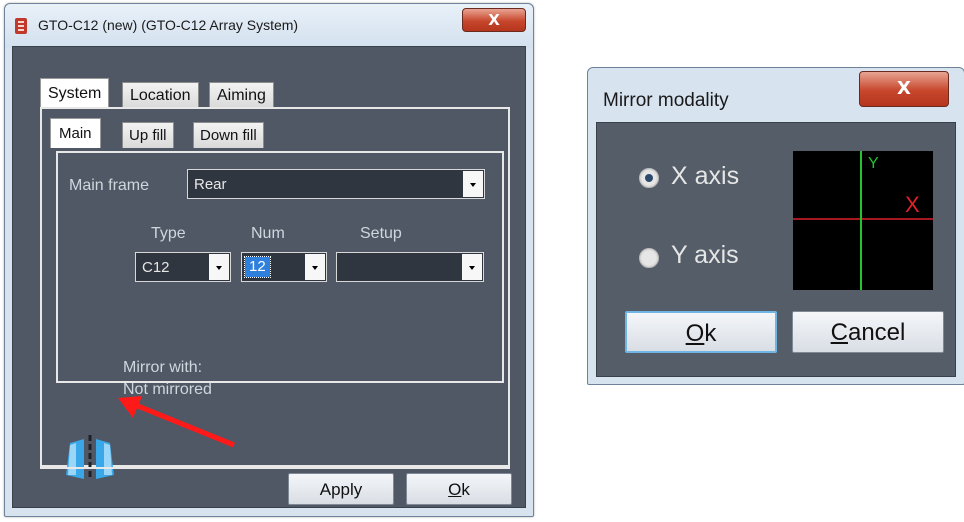 The image size is (964, 522). I want to click on x-axis-label: X axis, so click(705, 176).